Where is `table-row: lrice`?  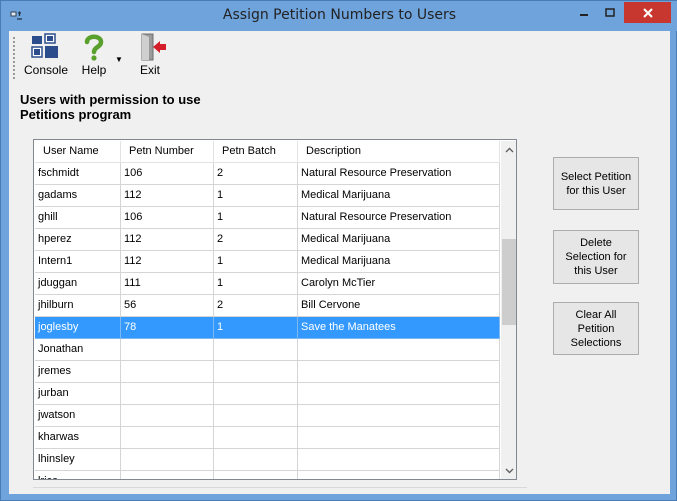 table-row: lrice is located at coordinates (267, 475).